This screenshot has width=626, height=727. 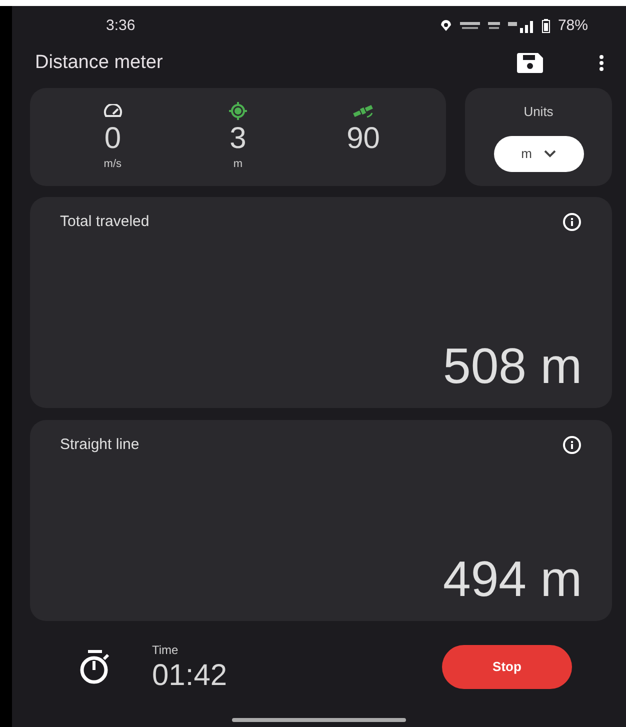 What do you see at coordinates (539, 112) in the screenshot?
I see `units-label: Units` at bounding box center [539, 112].